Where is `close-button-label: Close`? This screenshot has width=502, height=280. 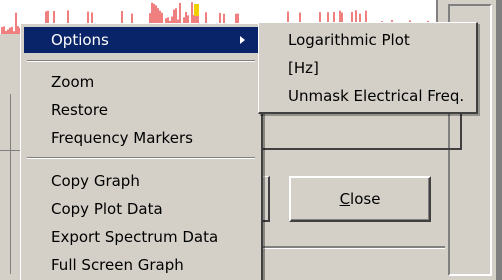
close-button-label: Close is located at coordinates (360, 199).